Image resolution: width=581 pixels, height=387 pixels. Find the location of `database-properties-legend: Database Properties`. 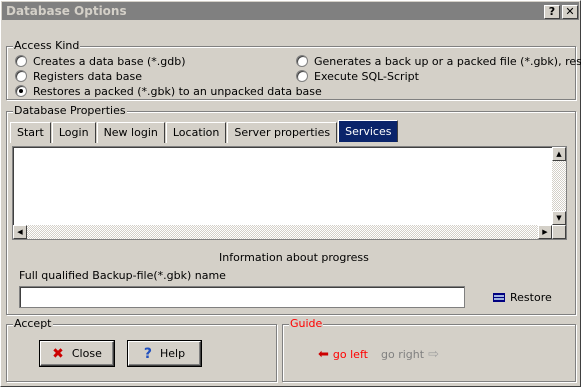

database-properties-legend: Database Properties is located at coordinates (70, 110).